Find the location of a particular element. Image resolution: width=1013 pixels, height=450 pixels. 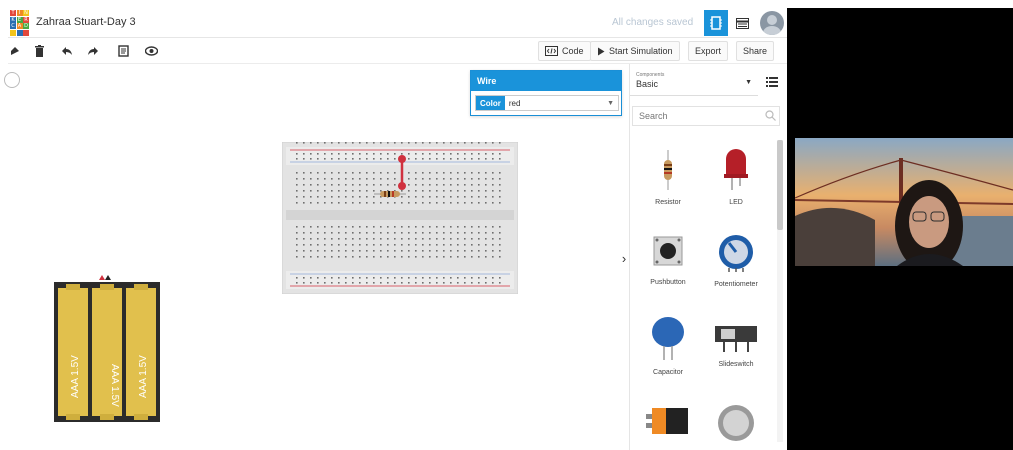

wire-color-value: red is located at coordinates (514, 103).